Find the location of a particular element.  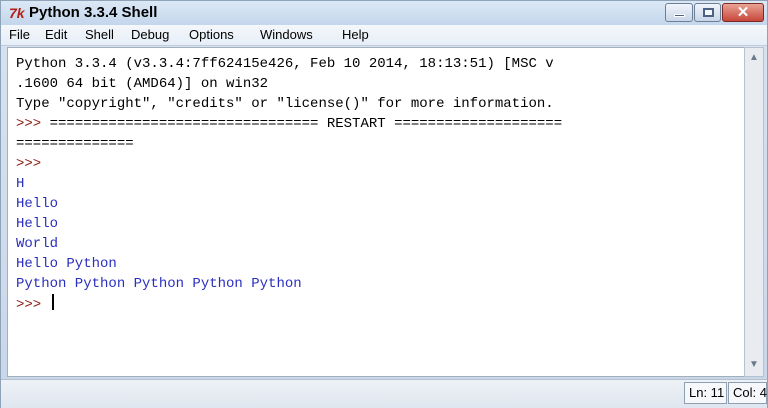

shell-line-text: ============== is located at coordinates (75, 144).